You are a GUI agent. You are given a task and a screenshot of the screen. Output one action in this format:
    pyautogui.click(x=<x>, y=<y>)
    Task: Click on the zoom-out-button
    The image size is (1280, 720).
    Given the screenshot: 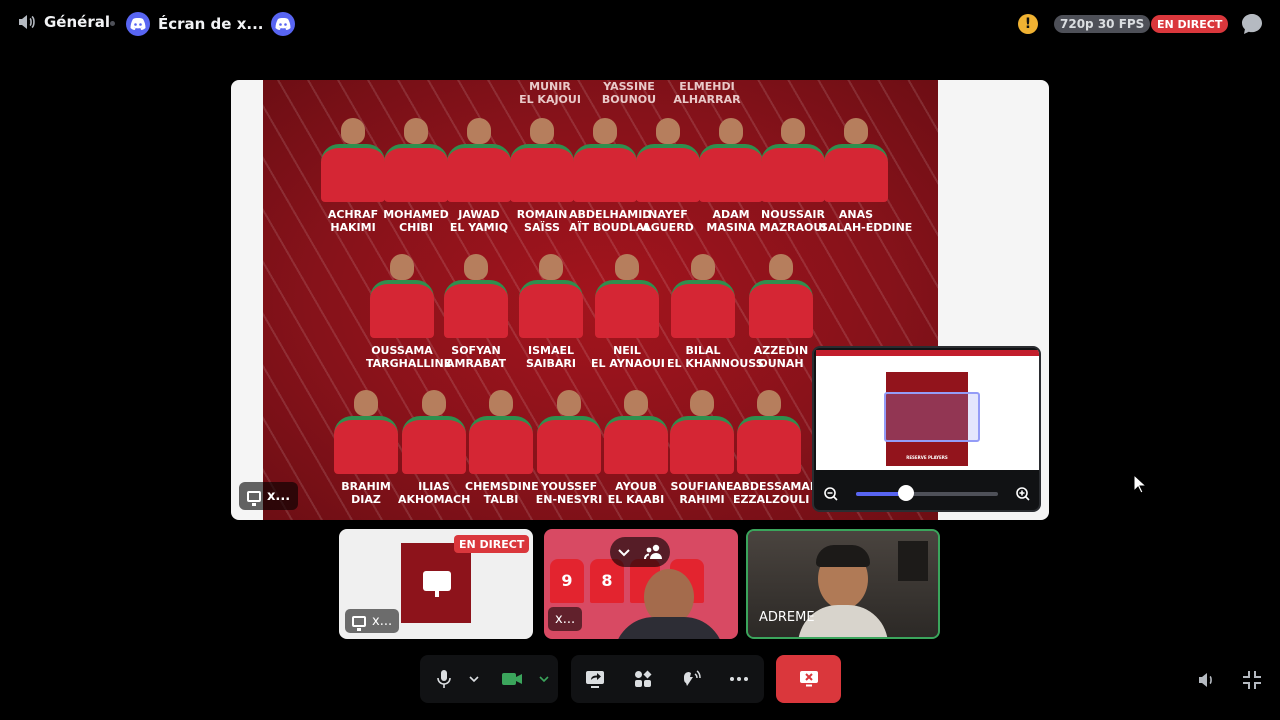 What is the action you would take?
    pyautogui.click(x=831, y=494)
    